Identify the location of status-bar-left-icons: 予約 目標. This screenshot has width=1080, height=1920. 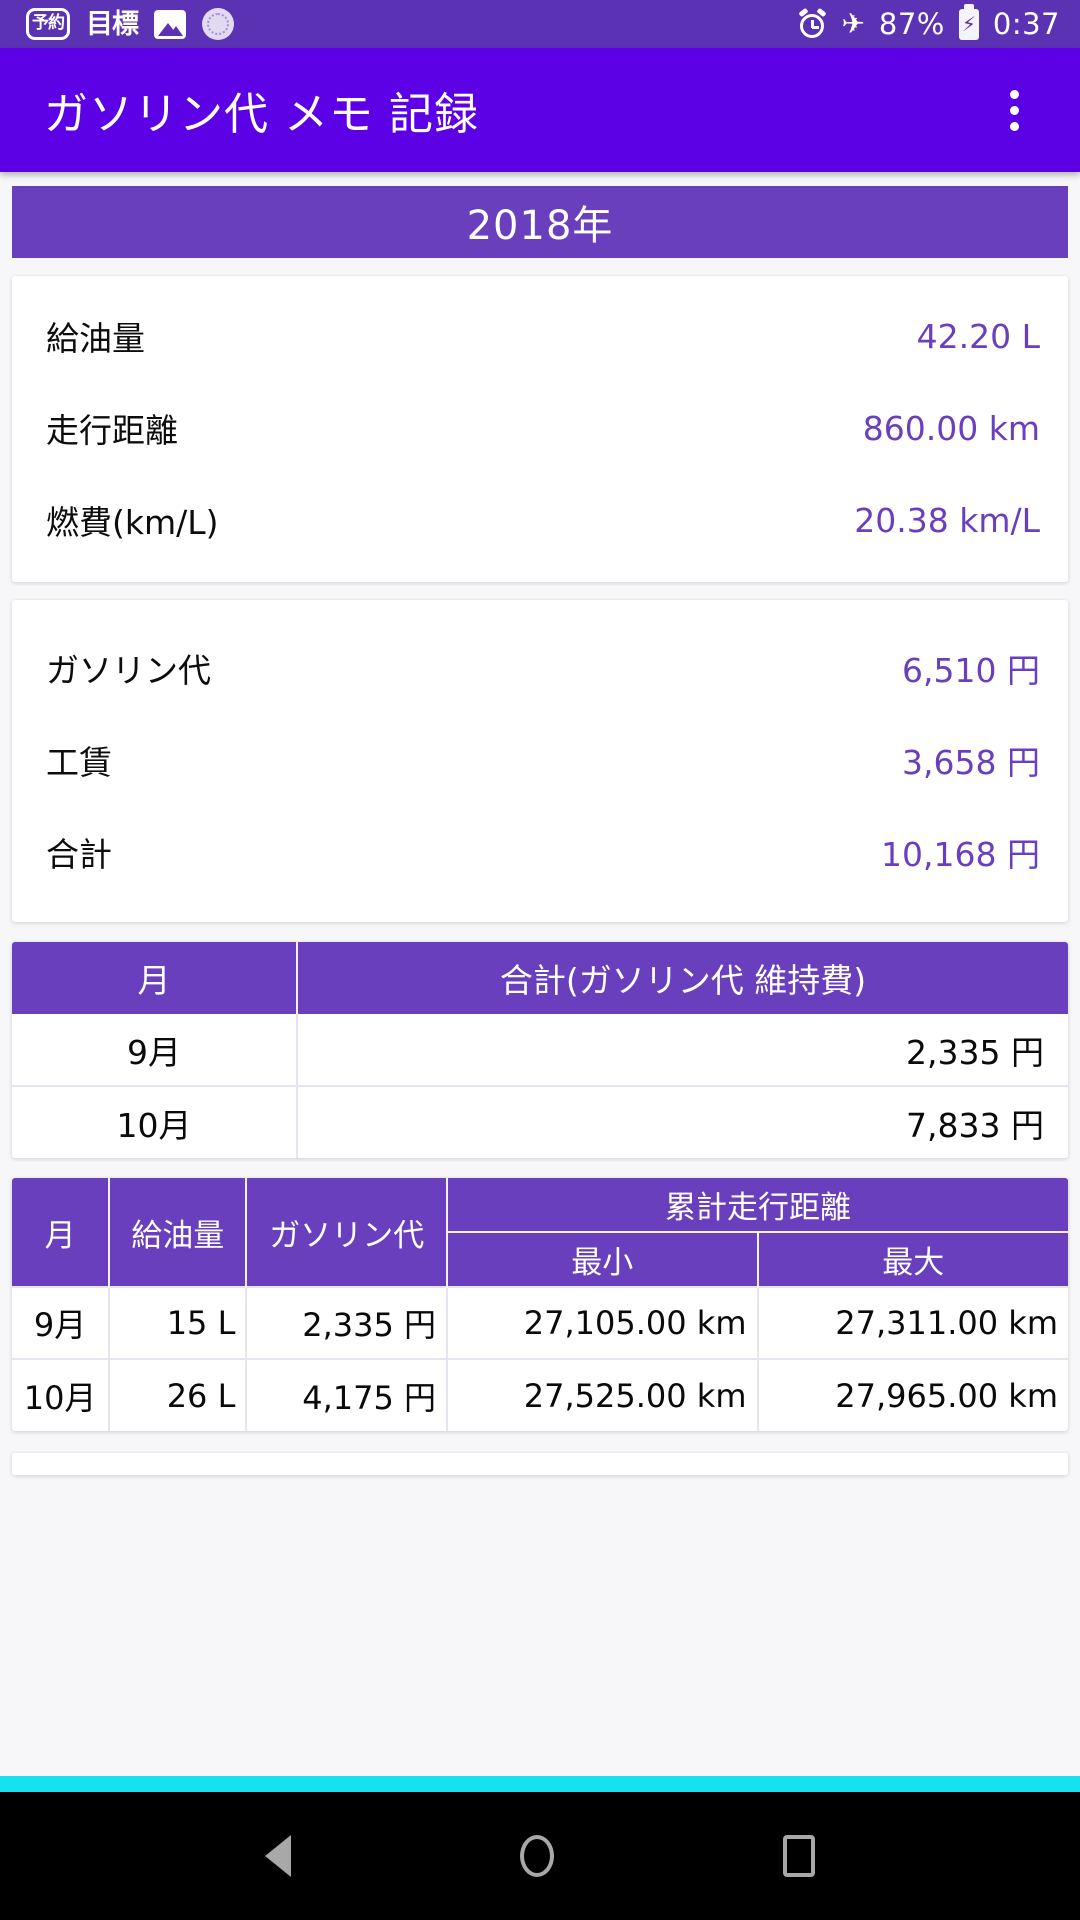
(130, 24).